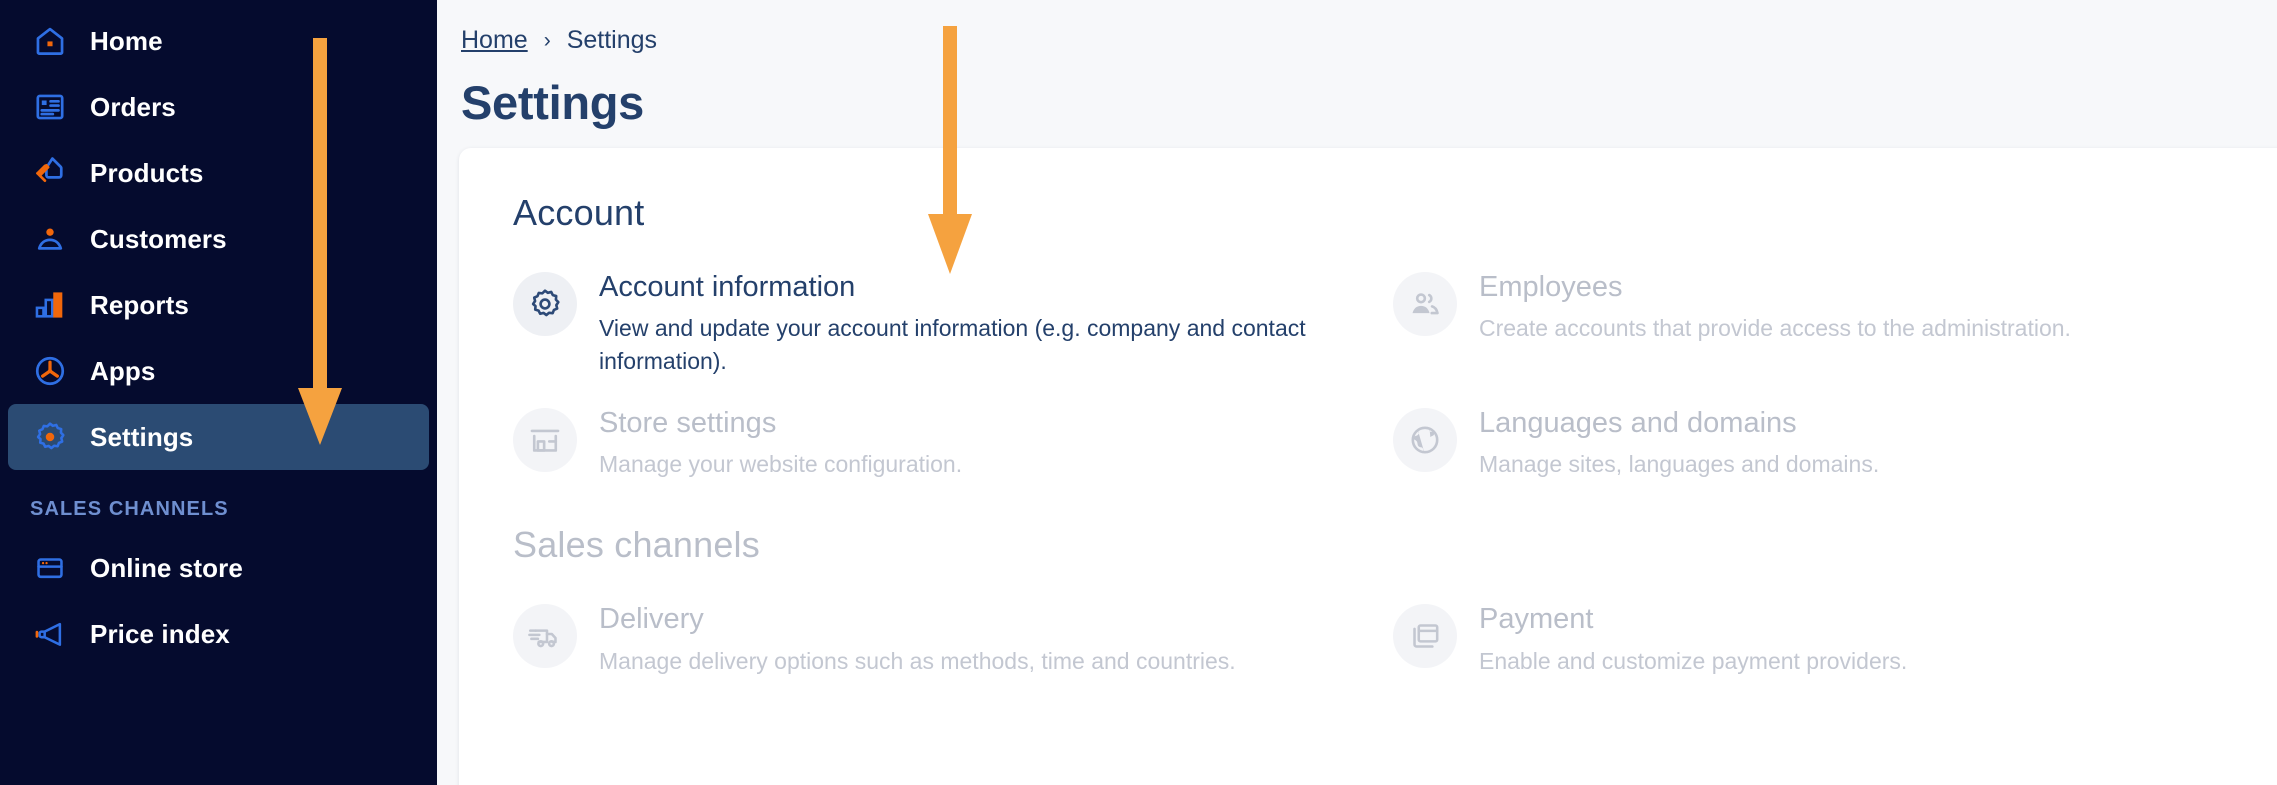  I want to click on tile-title: Payment, so click(1536, 619).